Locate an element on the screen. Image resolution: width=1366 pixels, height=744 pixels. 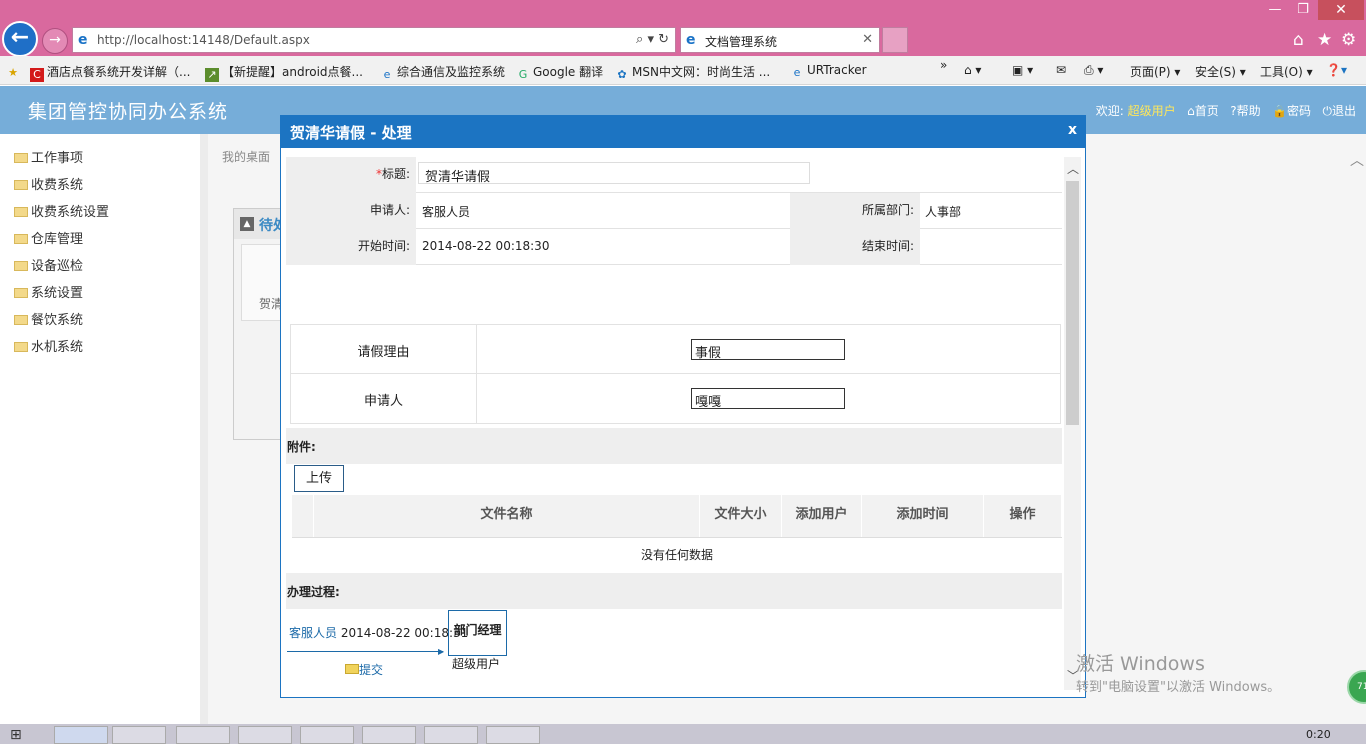
home-link: ⌂首页 is located at coordinates (1203, 111).